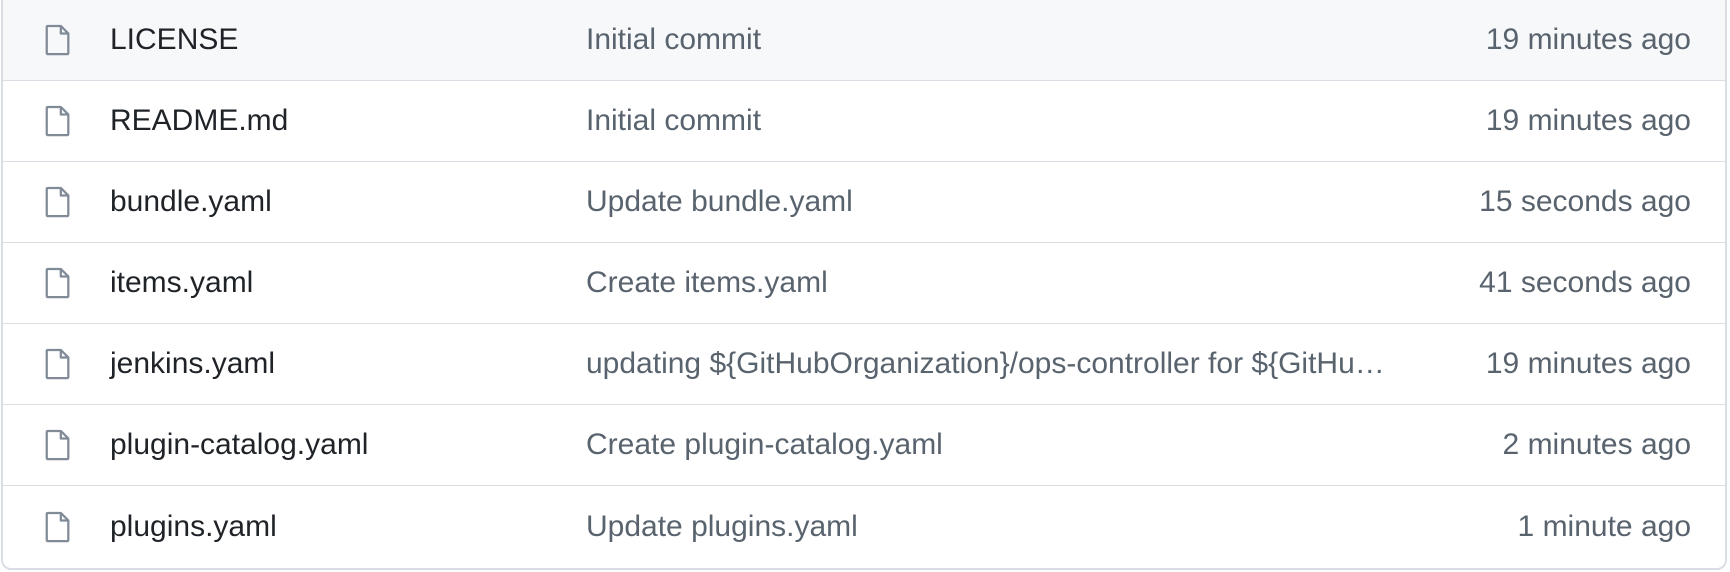 The width and height of the screenshot is (1730, 572). Describe the element at coordinates (1012, 527) in the screenshot. I see `commit-message-link: Update plugins.yaml` at that location.